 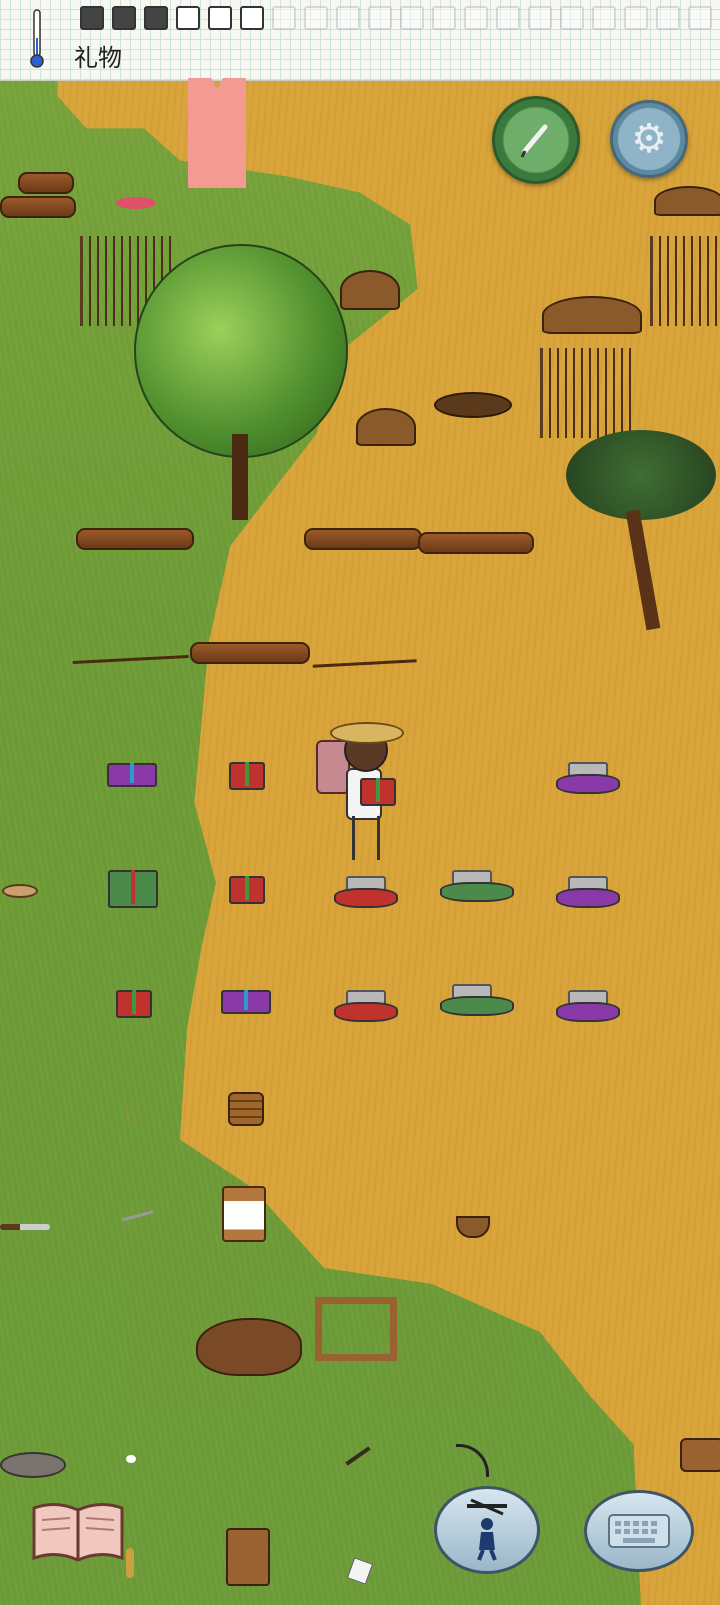 What do you see at coordinates (133, 1118) in the screenshot?
I see `heart-icon: ♡` at bounding box center [133, 1118].